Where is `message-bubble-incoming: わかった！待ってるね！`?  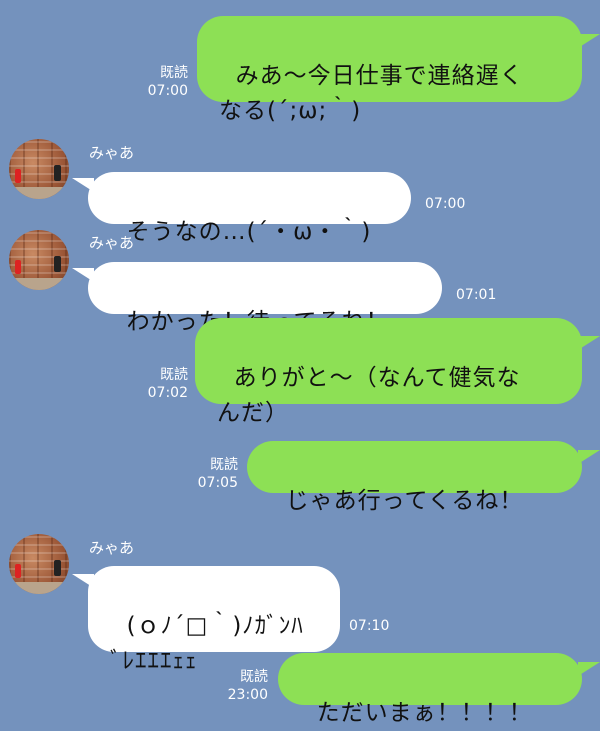
message-bubble-incoming: わかった！待ってるね！ is located at coordinates (265, 298).